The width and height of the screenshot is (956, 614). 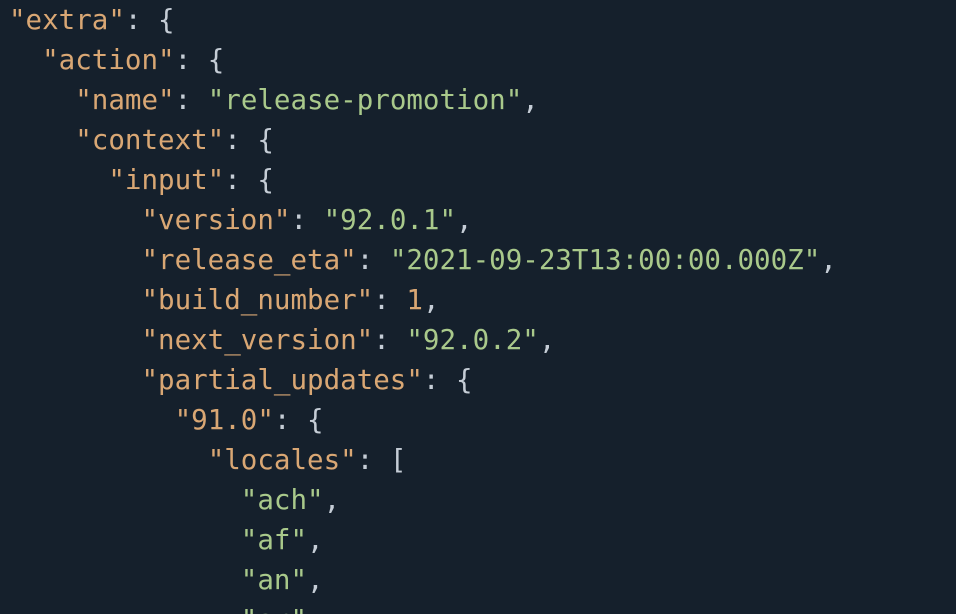 What do you see at coordinates (257, 340) in the screenshot?
I see `json-key: "next_version"` at bounding box center [257, 340].